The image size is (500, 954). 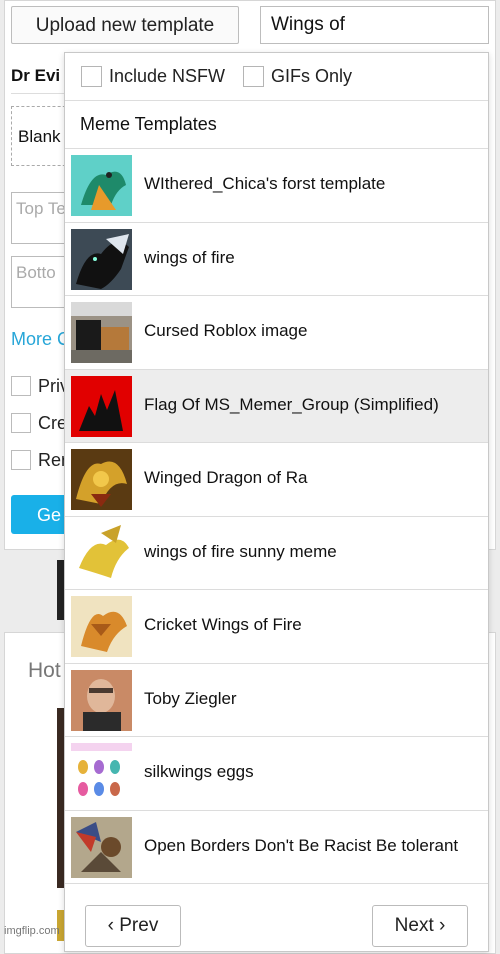 I want to click on template-result-item: Cricket Wings of Fire, so click(x=276, y=627).